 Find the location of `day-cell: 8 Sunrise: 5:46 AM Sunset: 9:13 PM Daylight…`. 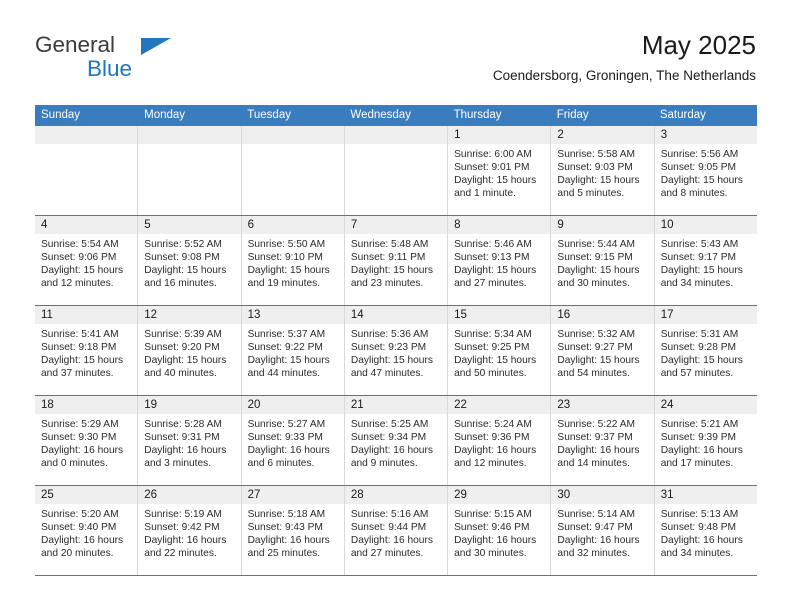

day-cell: 8 Sunrise: 5:46 AM Sunset: 9:13 PM Daylight… is located at coordinates (500, 260).